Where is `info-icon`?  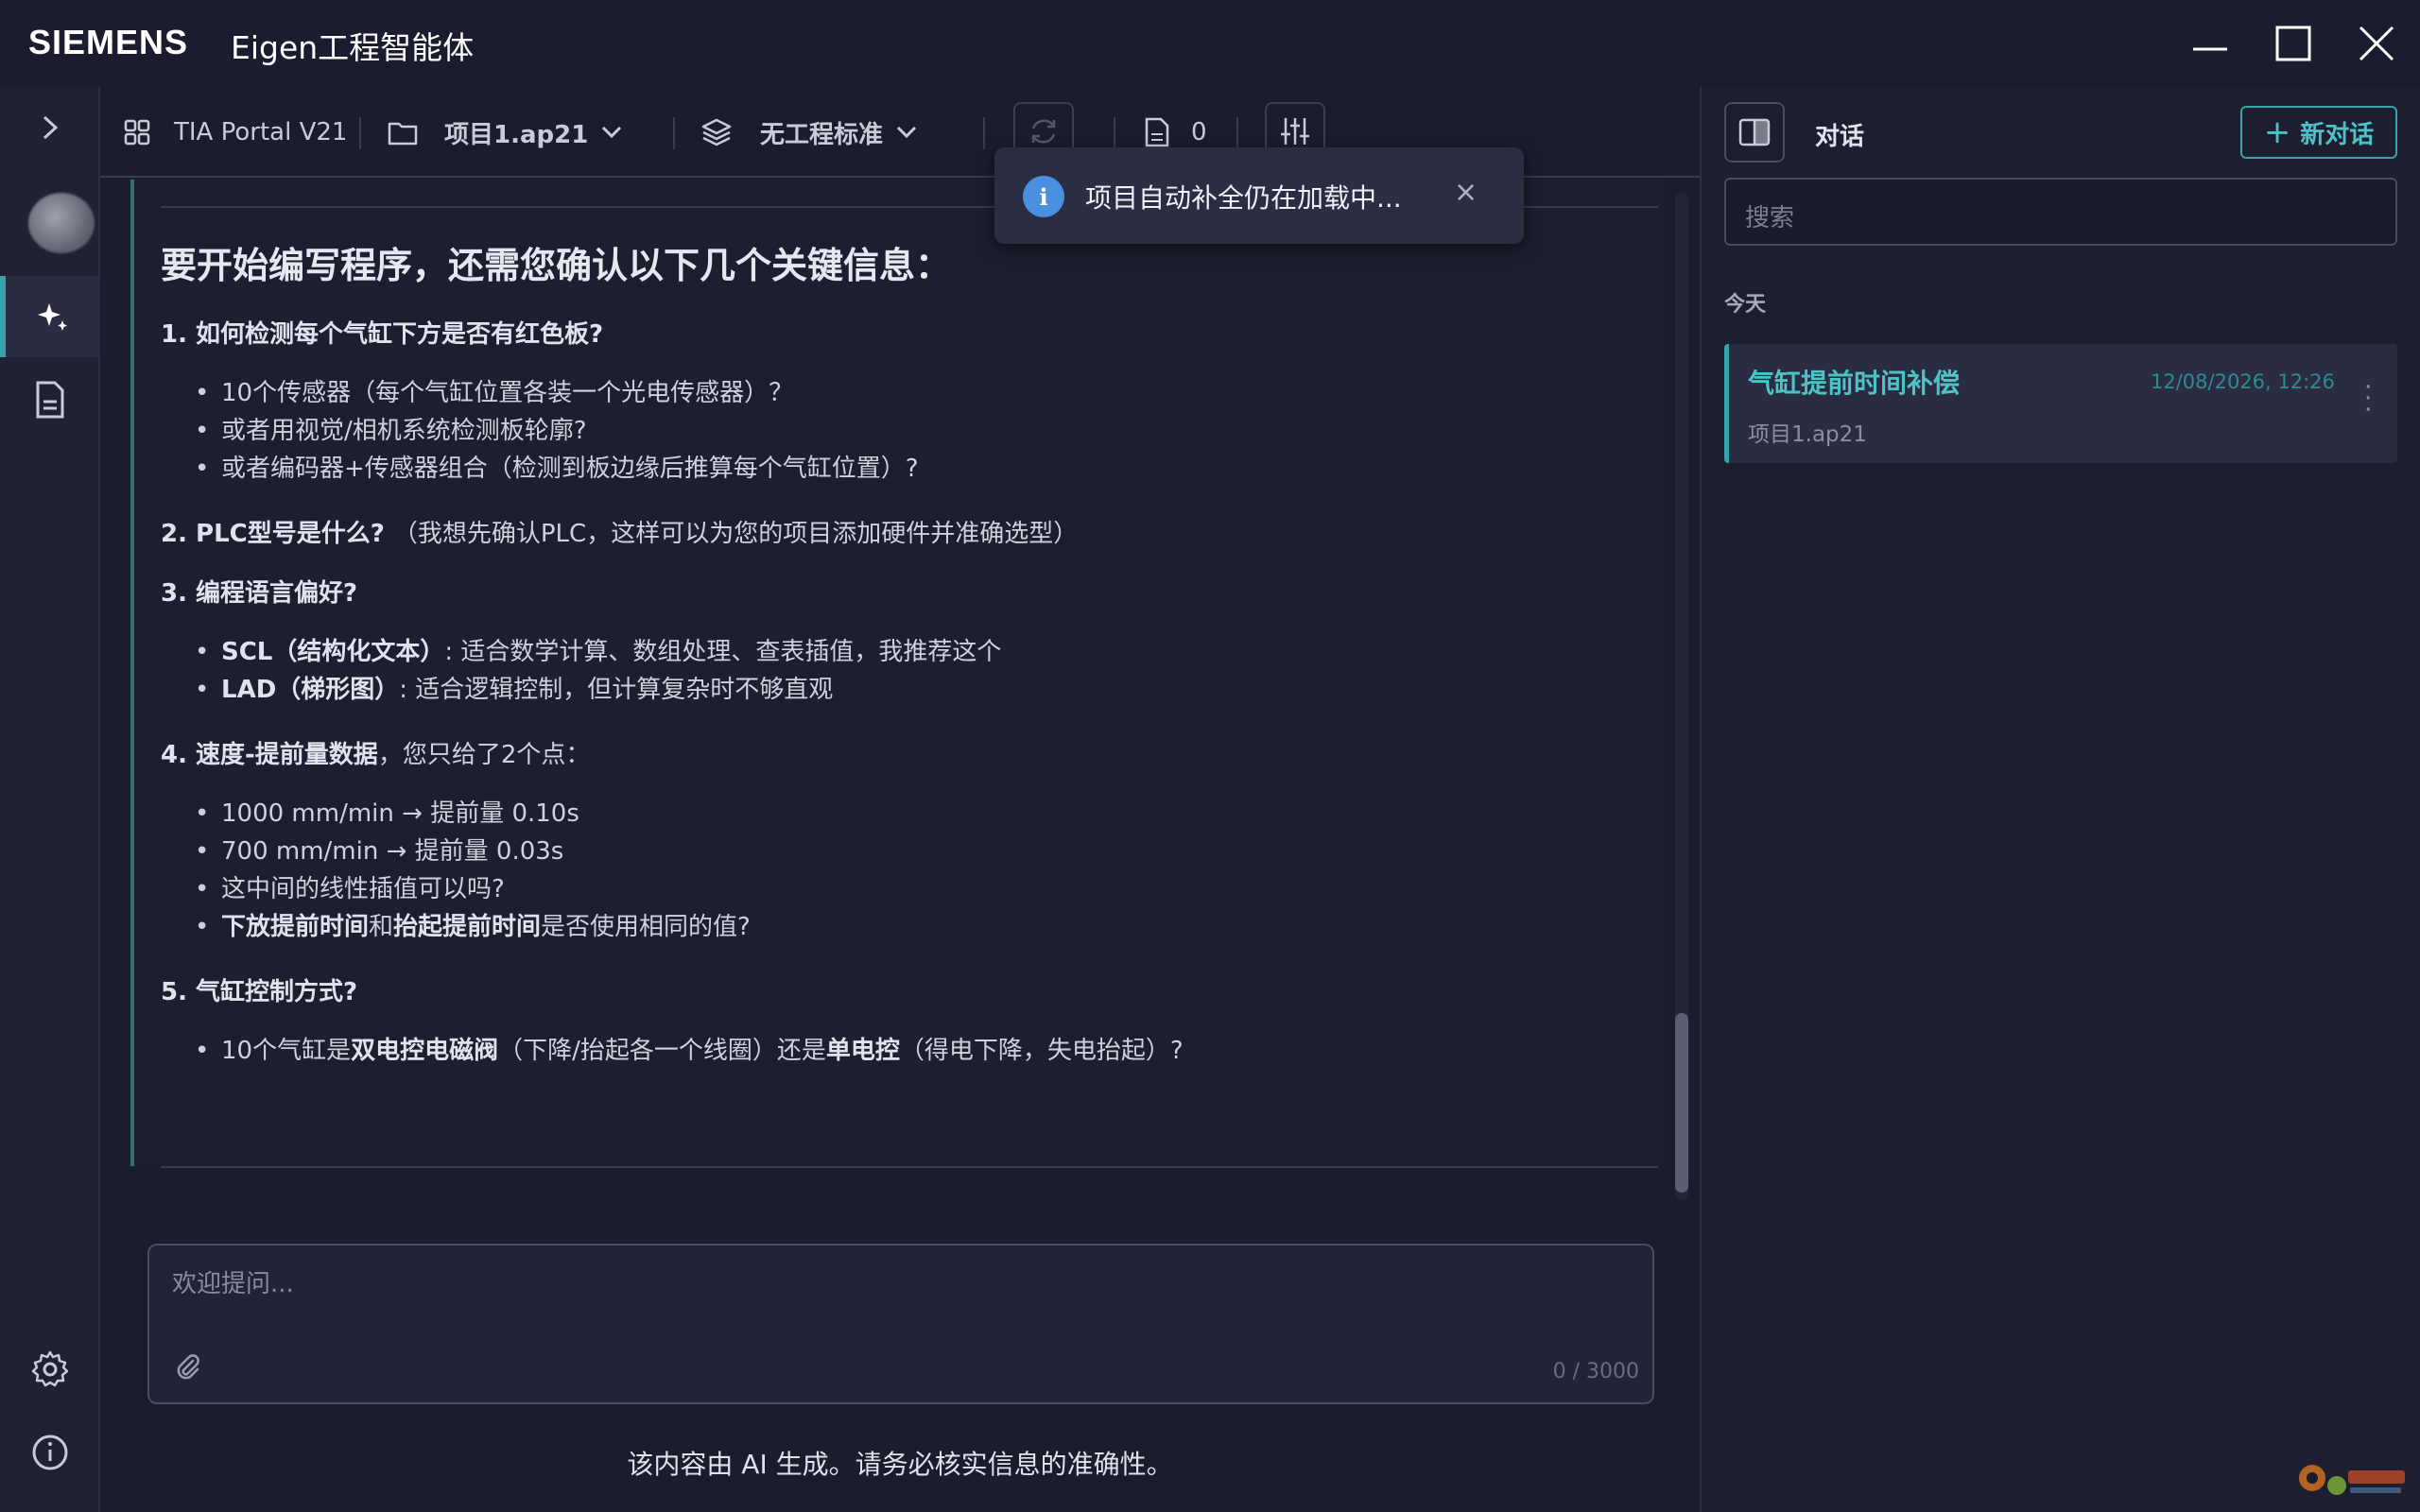 info-icon is located at coordinates (50, 1452).